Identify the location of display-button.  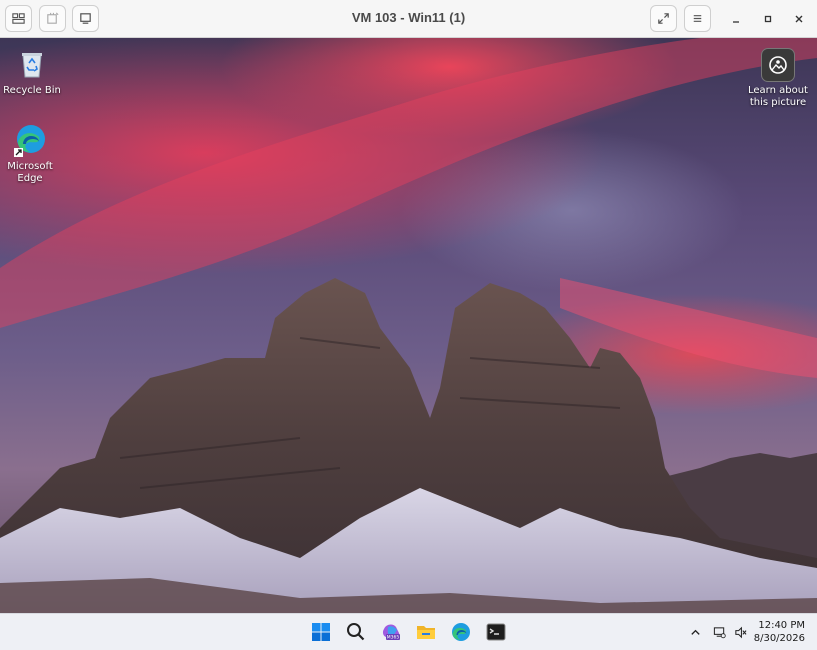
(85, 18).